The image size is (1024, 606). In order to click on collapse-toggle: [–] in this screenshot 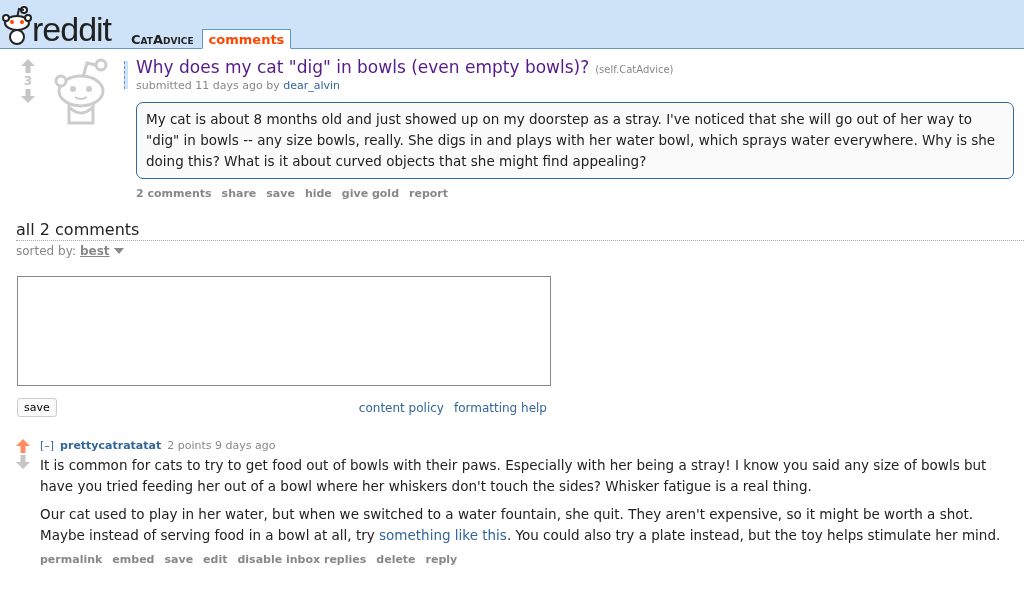, I will do `click(47, 445)`.